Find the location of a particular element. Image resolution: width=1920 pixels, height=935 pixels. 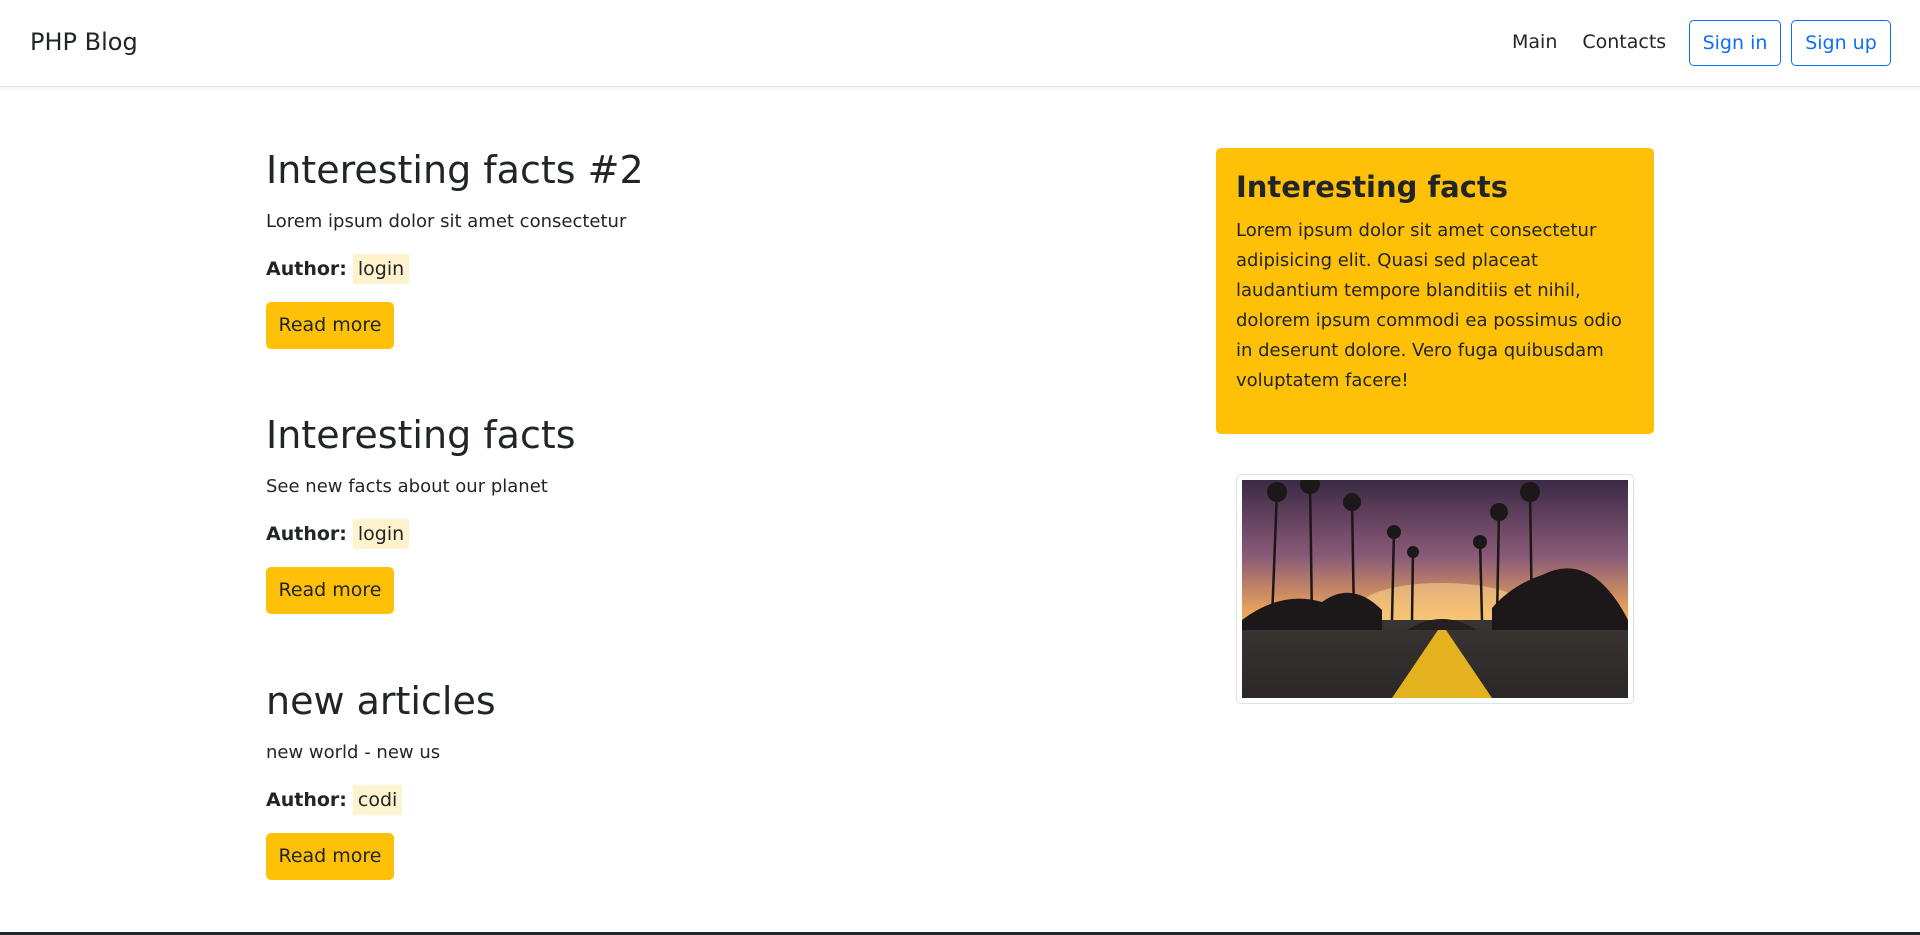

post-description: new world - new us is located at coordinates (353, 752).